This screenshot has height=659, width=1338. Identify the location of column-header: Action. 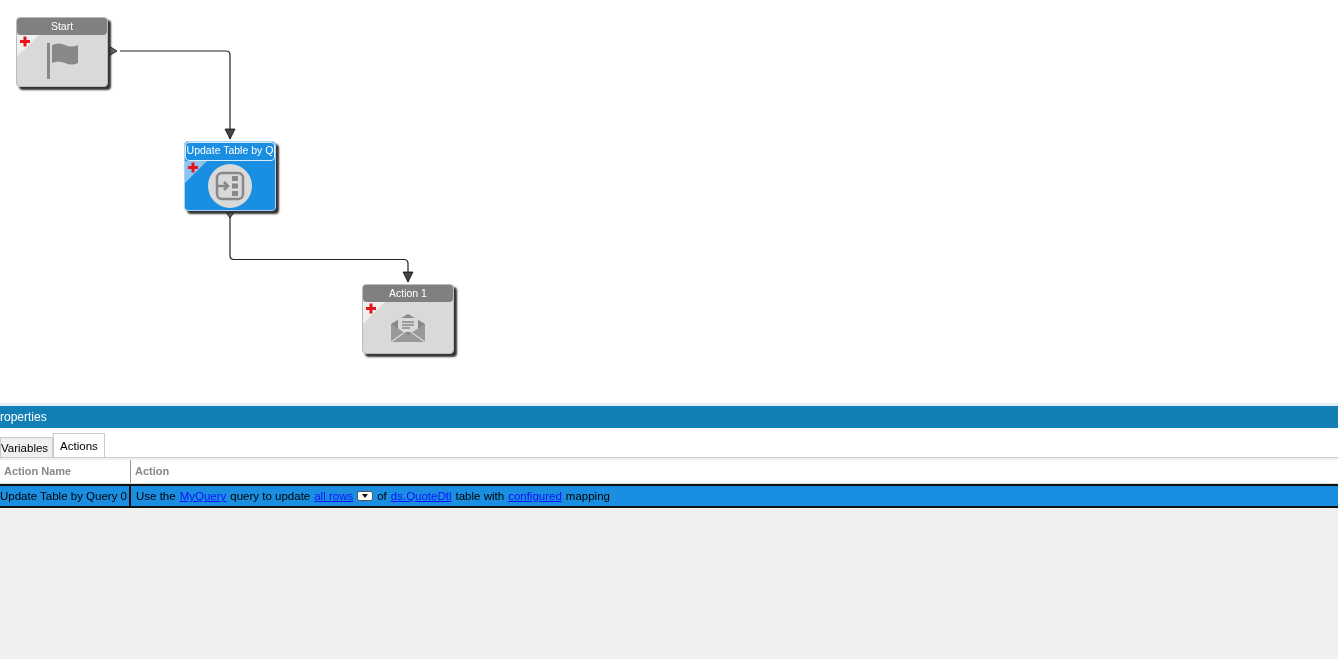
(734, 471).